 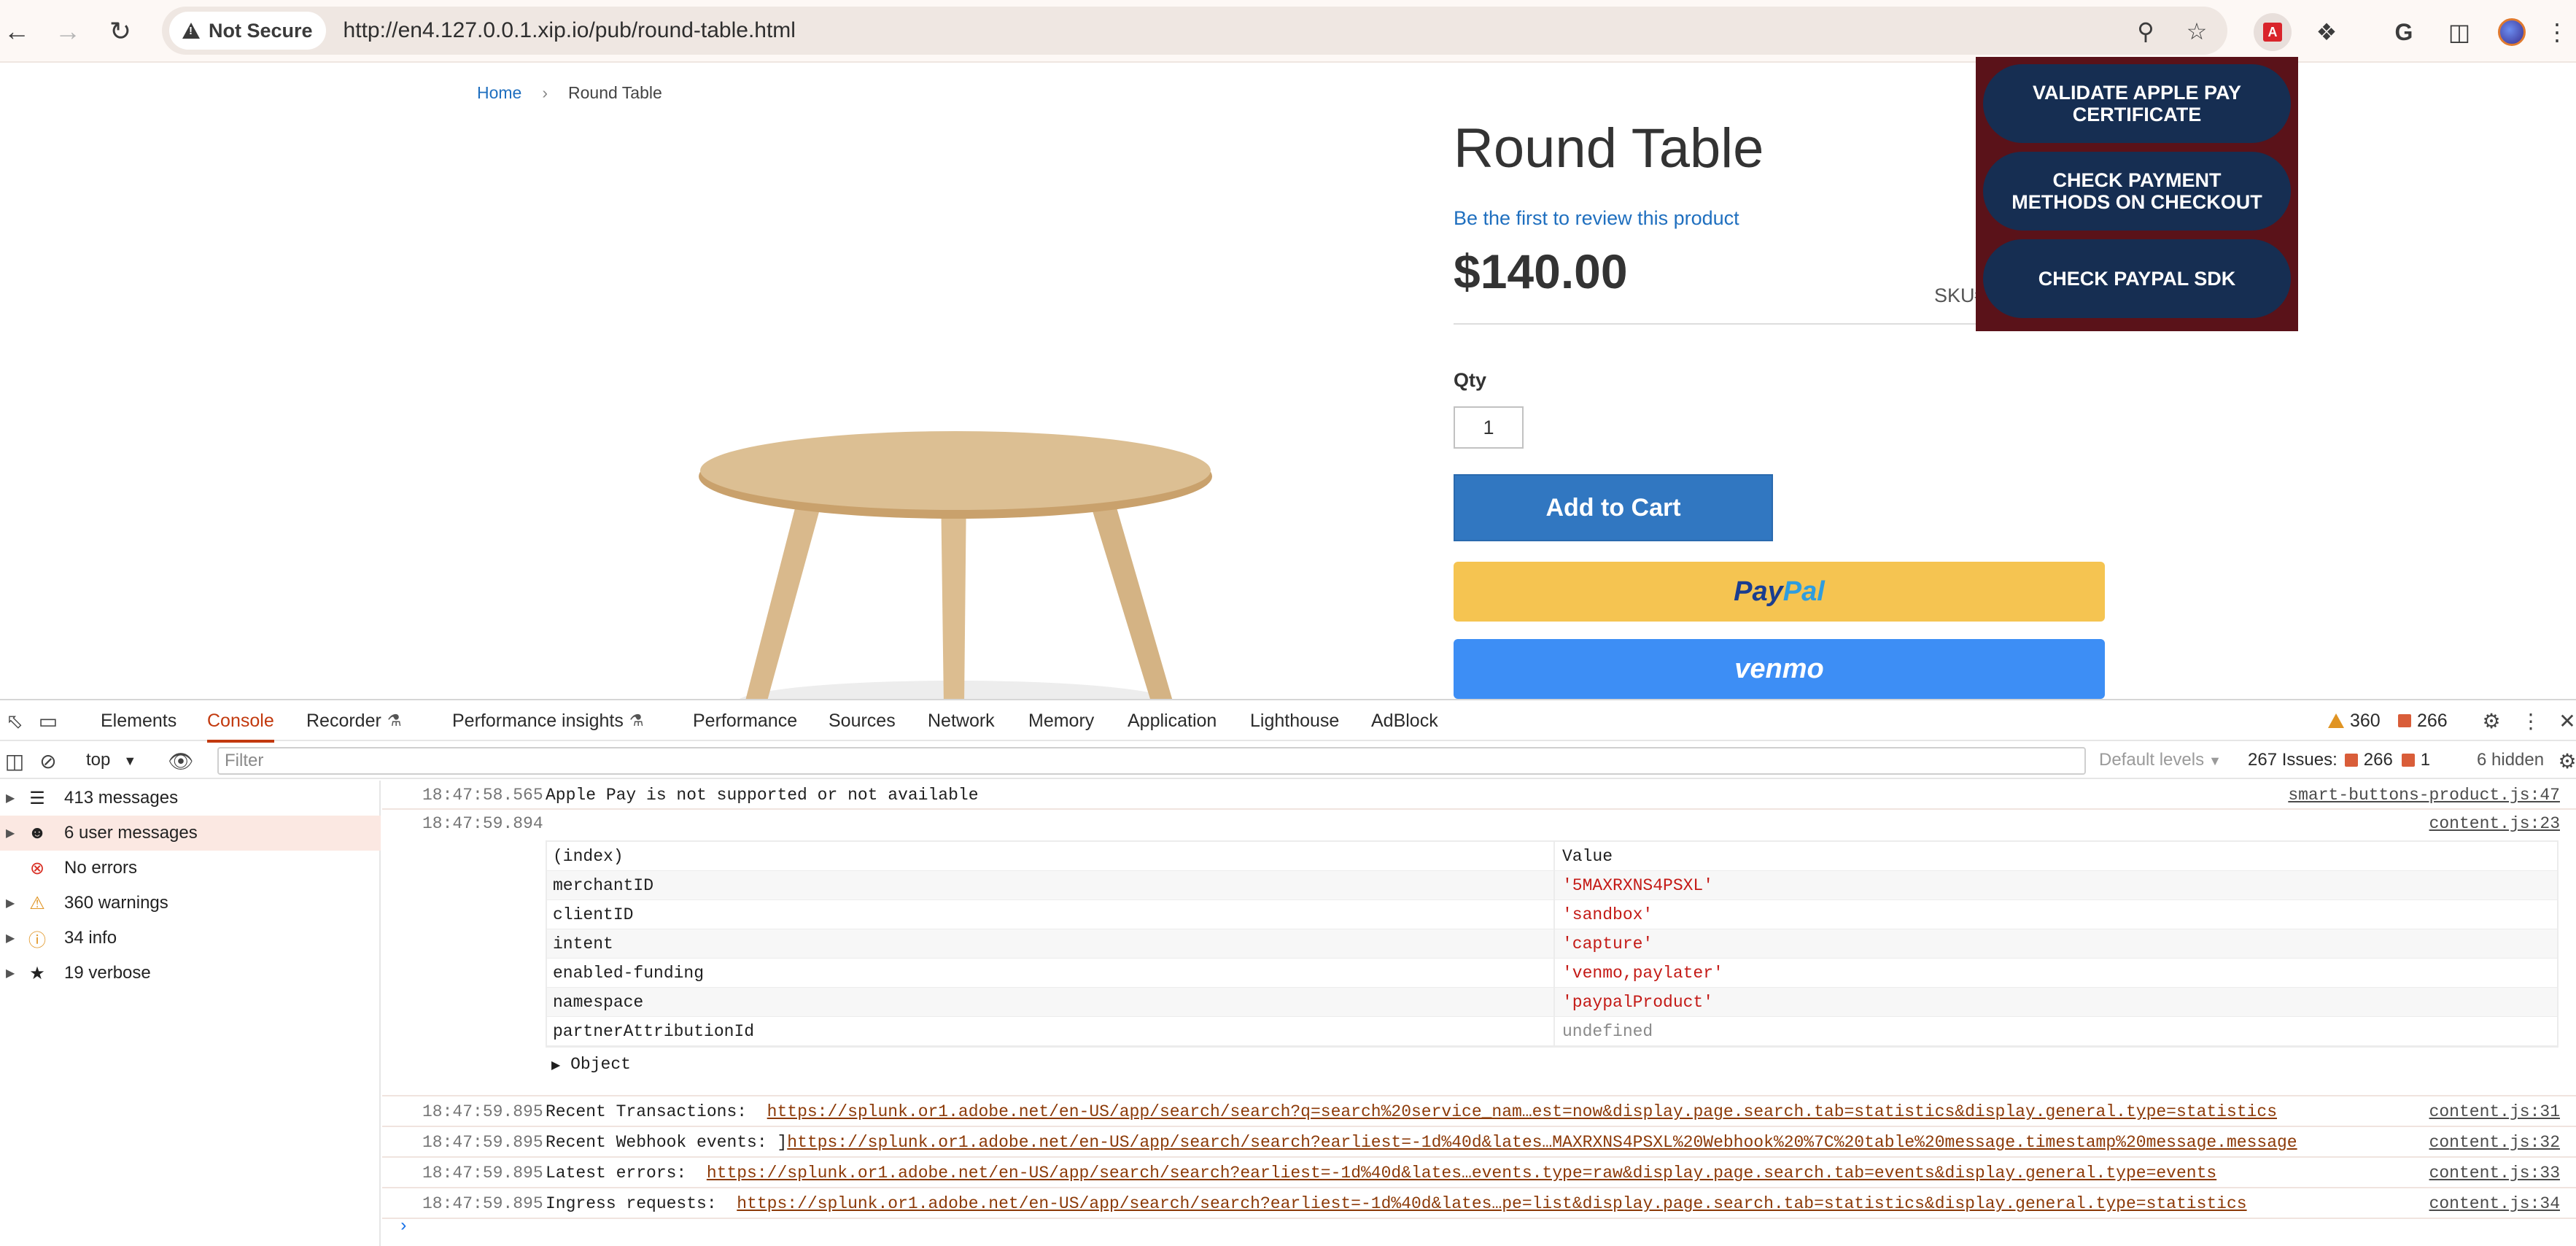 What do you see at coordinates (1405, 720) in the screenshot?
I see `tab-adblock: AdBlock` at bounding box center [1405, 720].